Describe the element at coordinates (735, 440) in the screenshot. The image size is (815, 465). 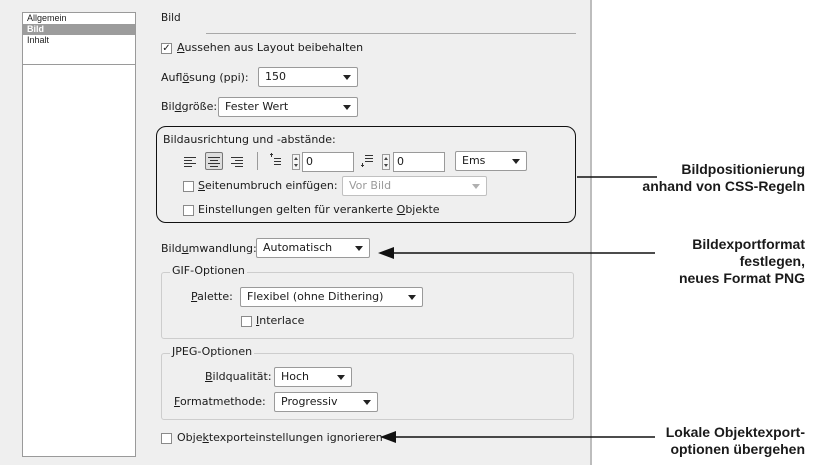
I see `callout-object-export: Lokale Objektexport- optionen übergehen` at that location.